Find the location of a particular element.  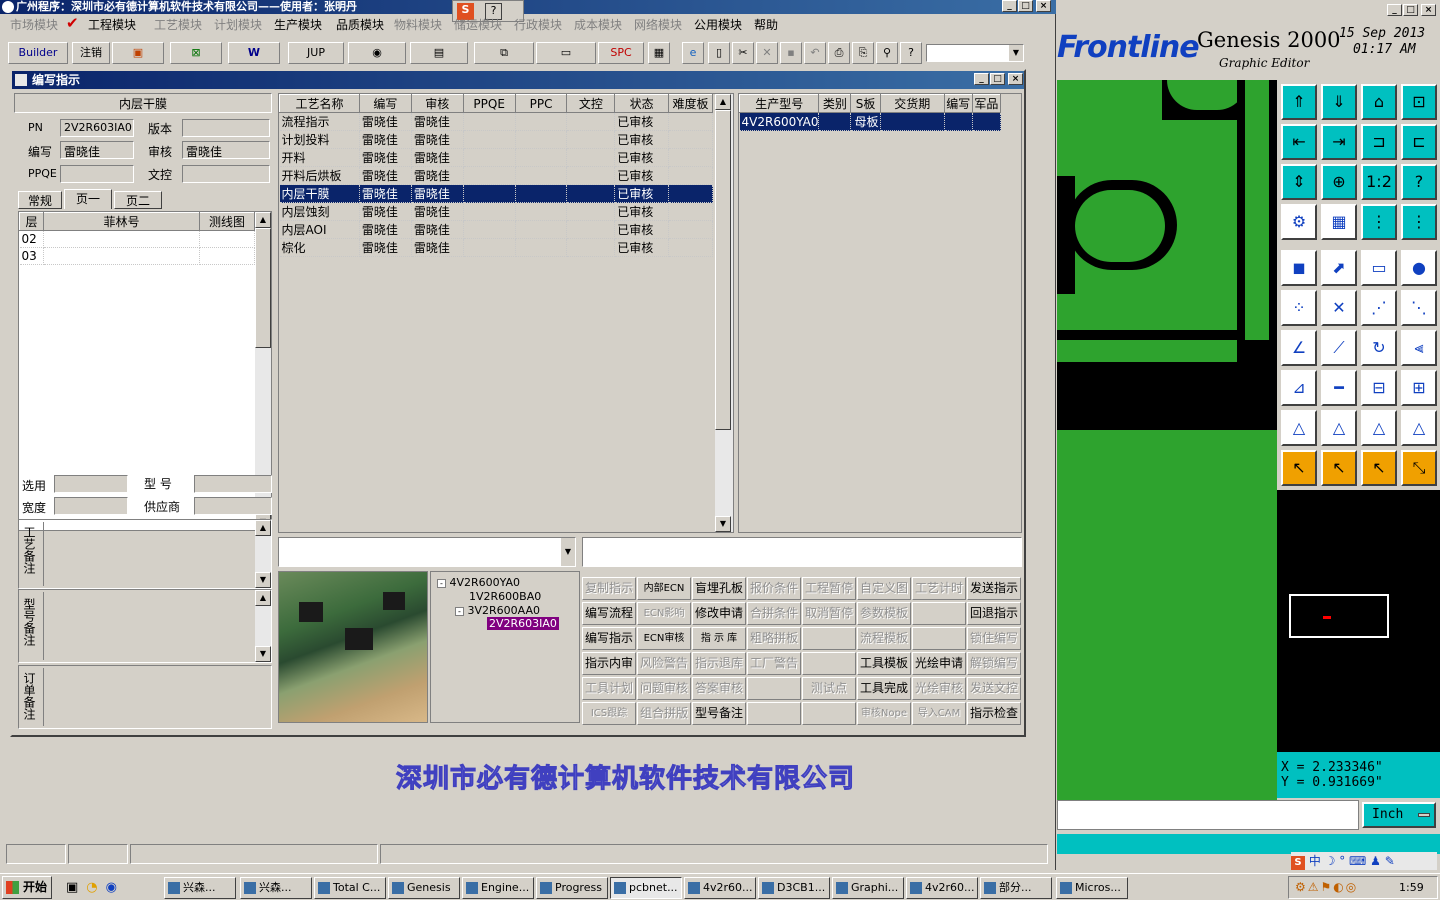

tree-node-selected: 2V2R603IA0 is located at coordinates (523, 623).